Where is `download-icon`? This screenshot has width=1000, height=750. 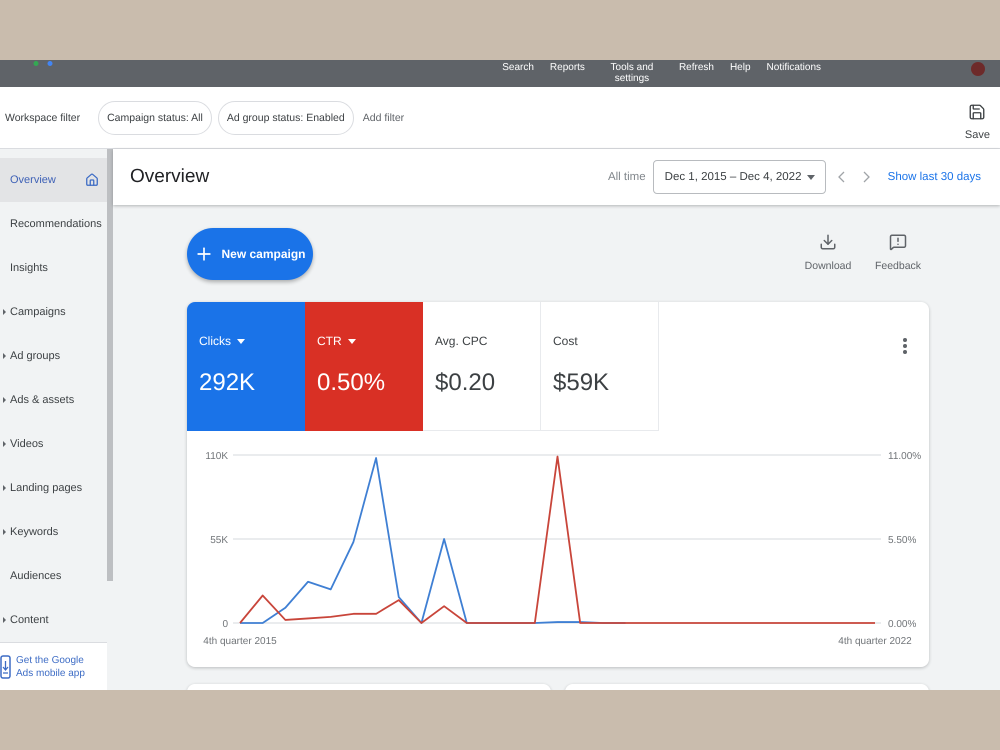 download-icon is located at coordinates (828, 242).